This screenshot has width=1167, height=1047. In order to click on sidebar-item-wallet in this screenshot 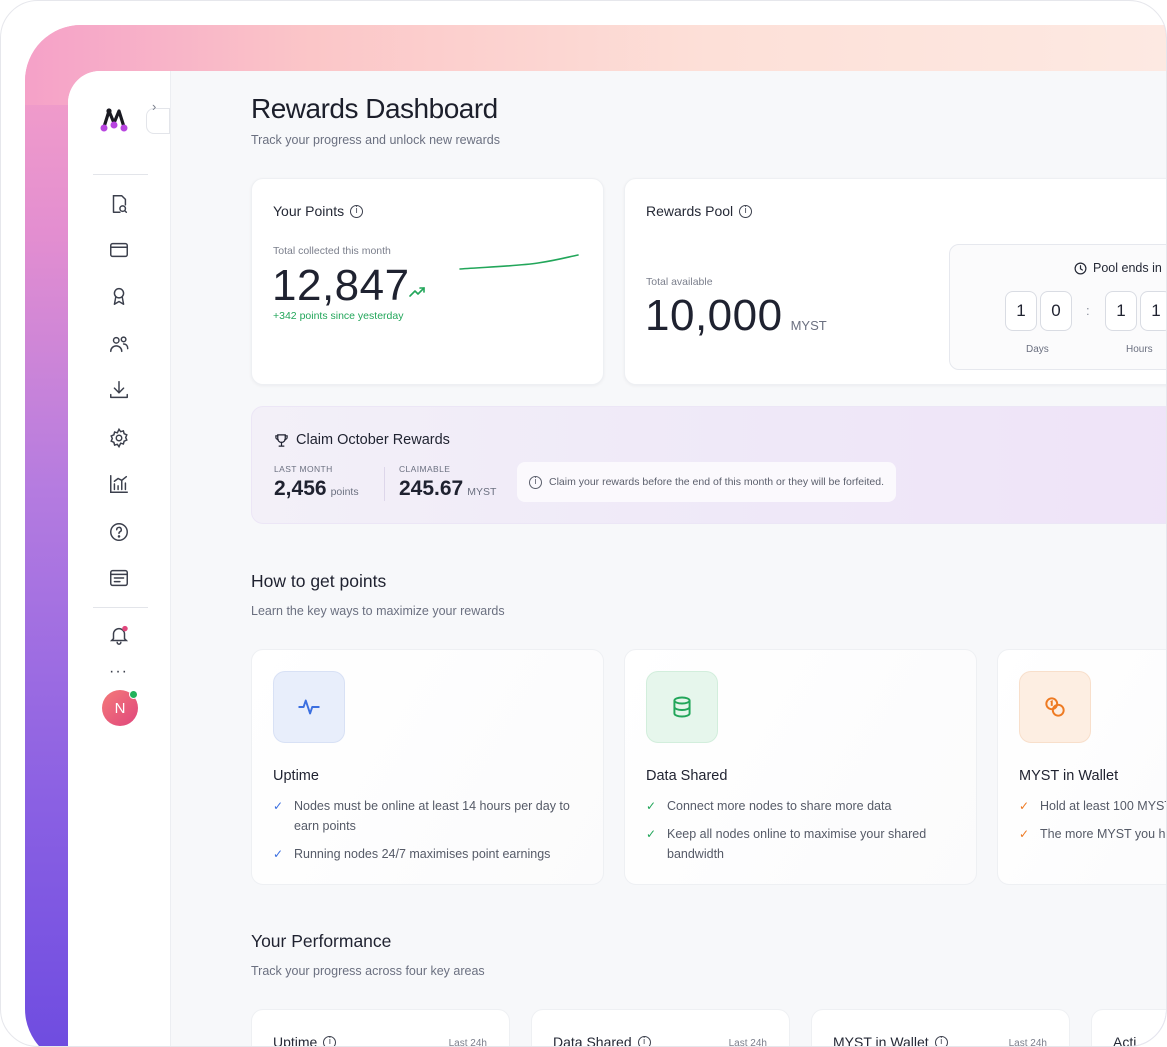, I will do `click(119, 250)`.